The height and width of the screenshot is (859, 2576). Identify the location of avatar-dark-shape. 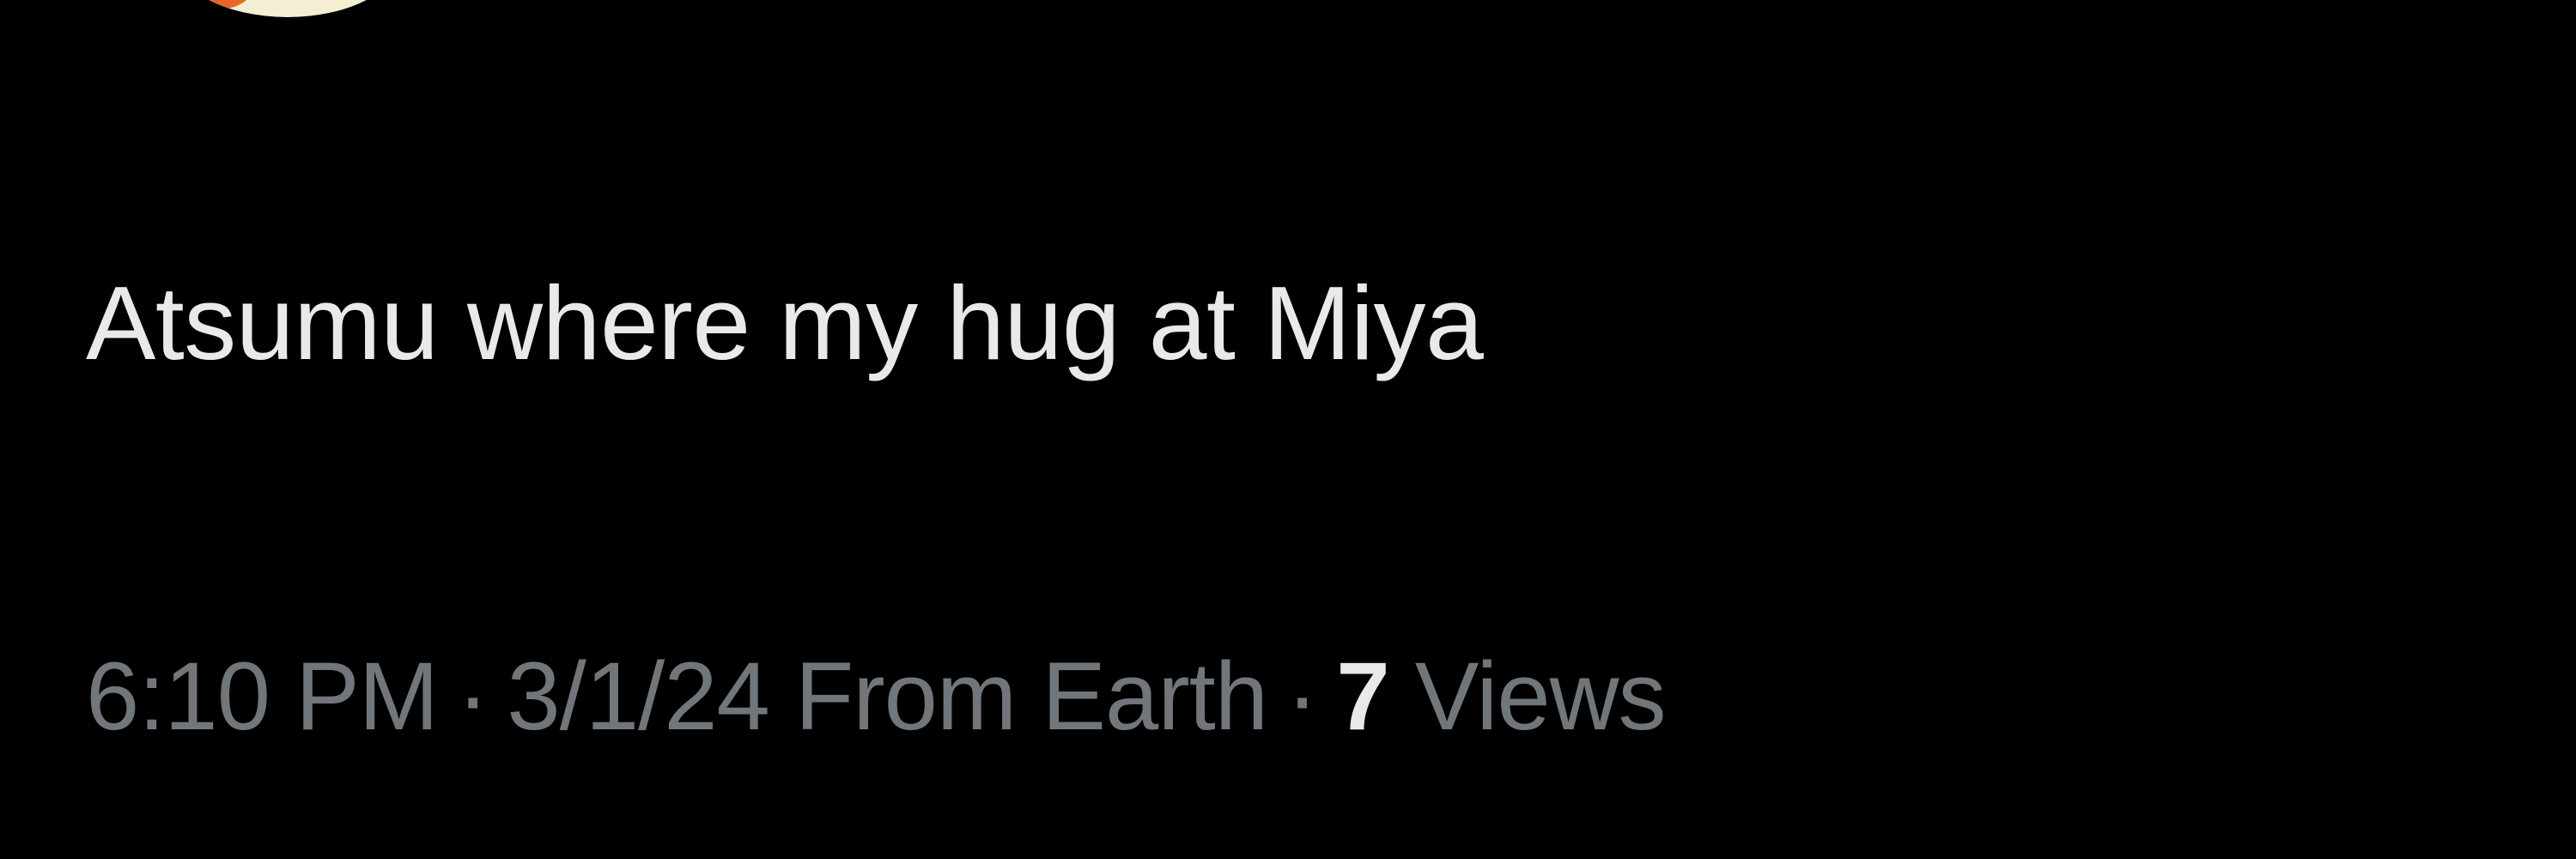
(189, 4).